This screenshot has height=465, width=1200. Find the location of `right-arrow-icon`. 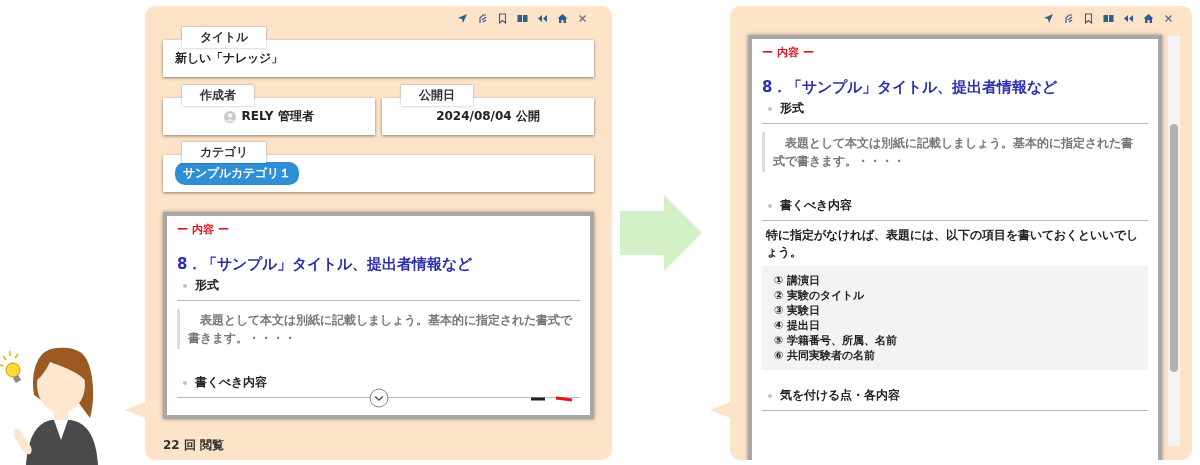

right-arrow-icon is located at coordinates (661, 233).